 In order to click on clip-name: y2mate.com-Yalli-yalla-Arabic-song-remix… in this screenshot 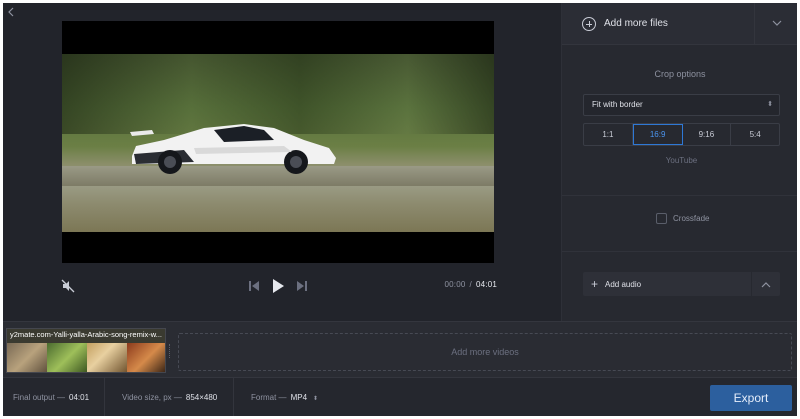, I will do `click(86, 334)`.